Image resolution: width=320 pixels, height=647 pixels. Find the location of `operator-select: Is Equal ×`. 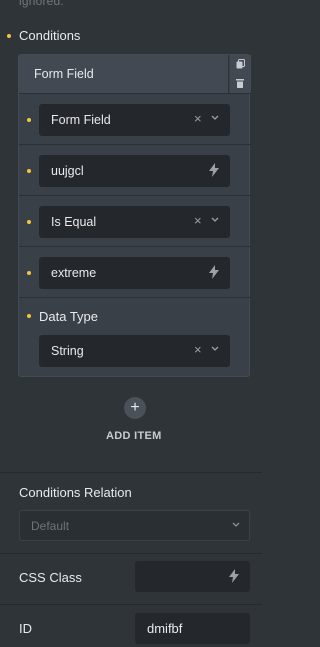

operator-select: Is Equal × is located at coordinates (134, 222).